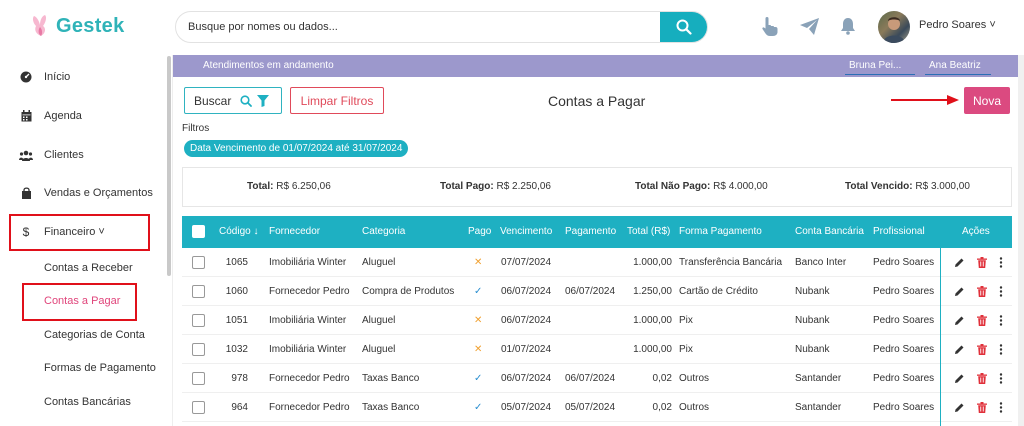  I want to click on avatar, so click(894, 27).